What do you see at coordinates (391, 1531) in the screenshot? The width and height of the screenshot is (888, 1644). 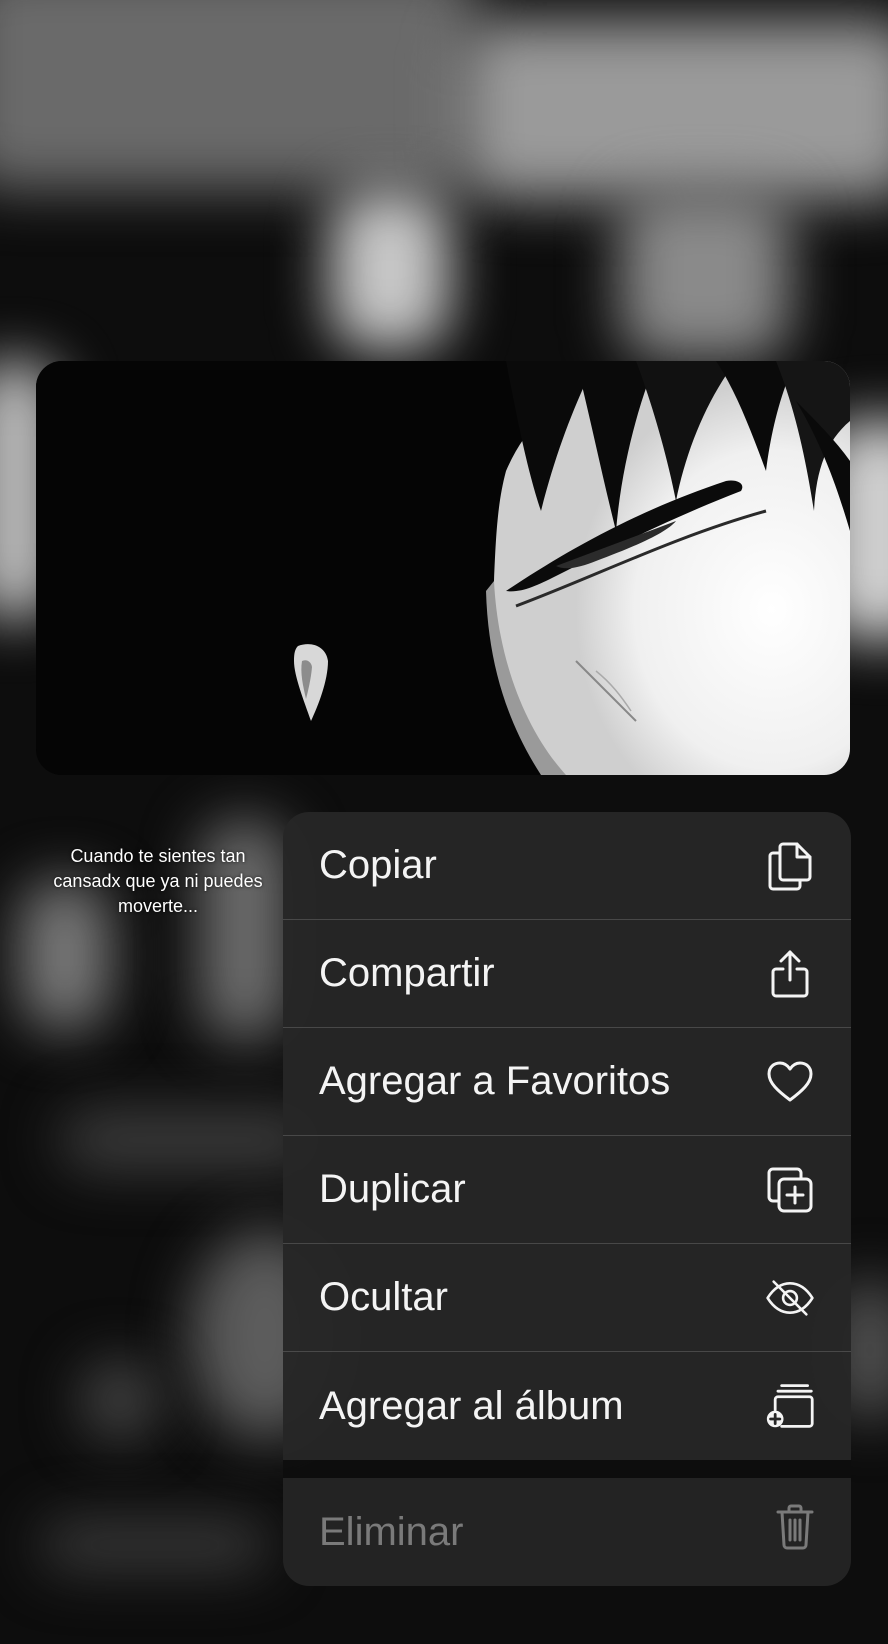 I see `menu-item-label: Eliminar` at bounding box center [391, 1531].